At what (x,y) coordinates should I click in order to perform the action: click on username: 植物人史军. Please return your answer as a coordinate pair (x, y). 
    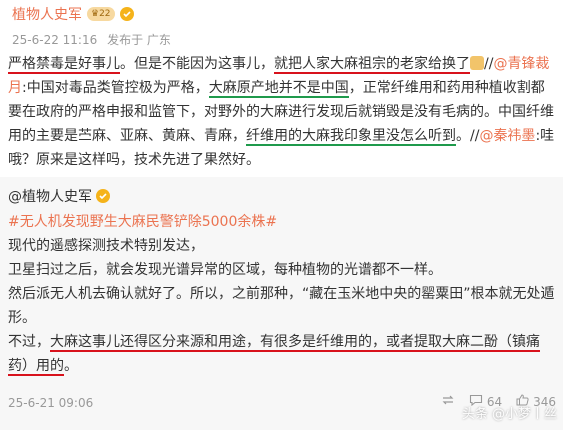
    Looking at the image, I should click on (47, 14).